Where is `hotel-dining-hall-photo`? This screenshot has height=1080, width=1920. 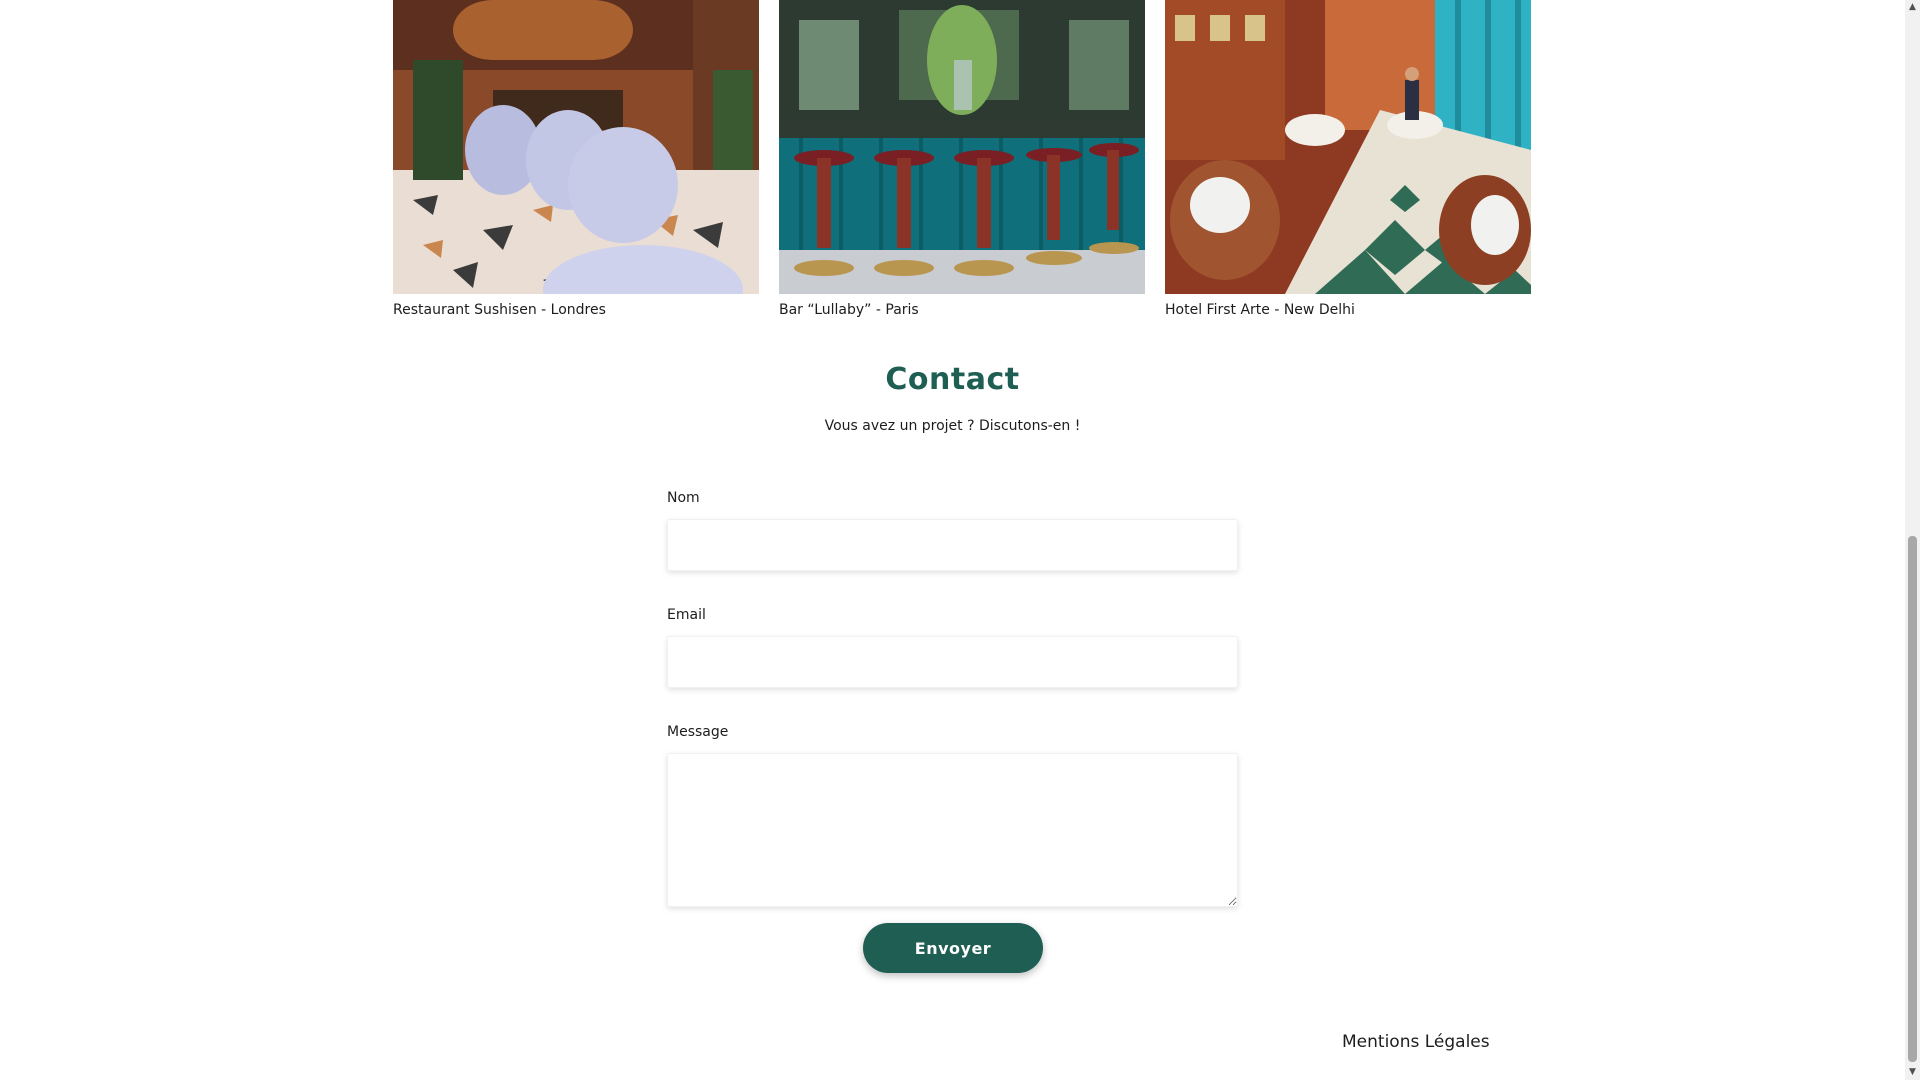
hotel-dining-hall-photo is located at coordinates (1348, 147).